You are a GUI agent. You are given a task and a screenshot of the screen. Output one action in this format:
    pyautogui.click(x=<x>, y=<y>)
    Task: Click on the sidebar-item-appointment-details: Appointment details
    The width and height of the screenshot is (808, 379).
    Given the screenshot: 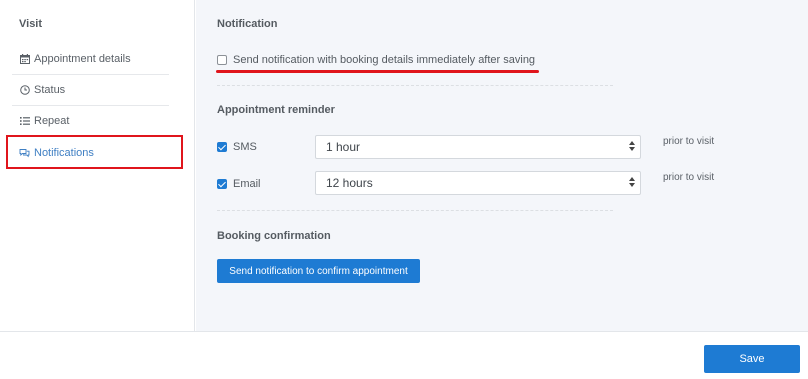 What is the action you would take?
    pyautogui.click(x=90, y=59)
    